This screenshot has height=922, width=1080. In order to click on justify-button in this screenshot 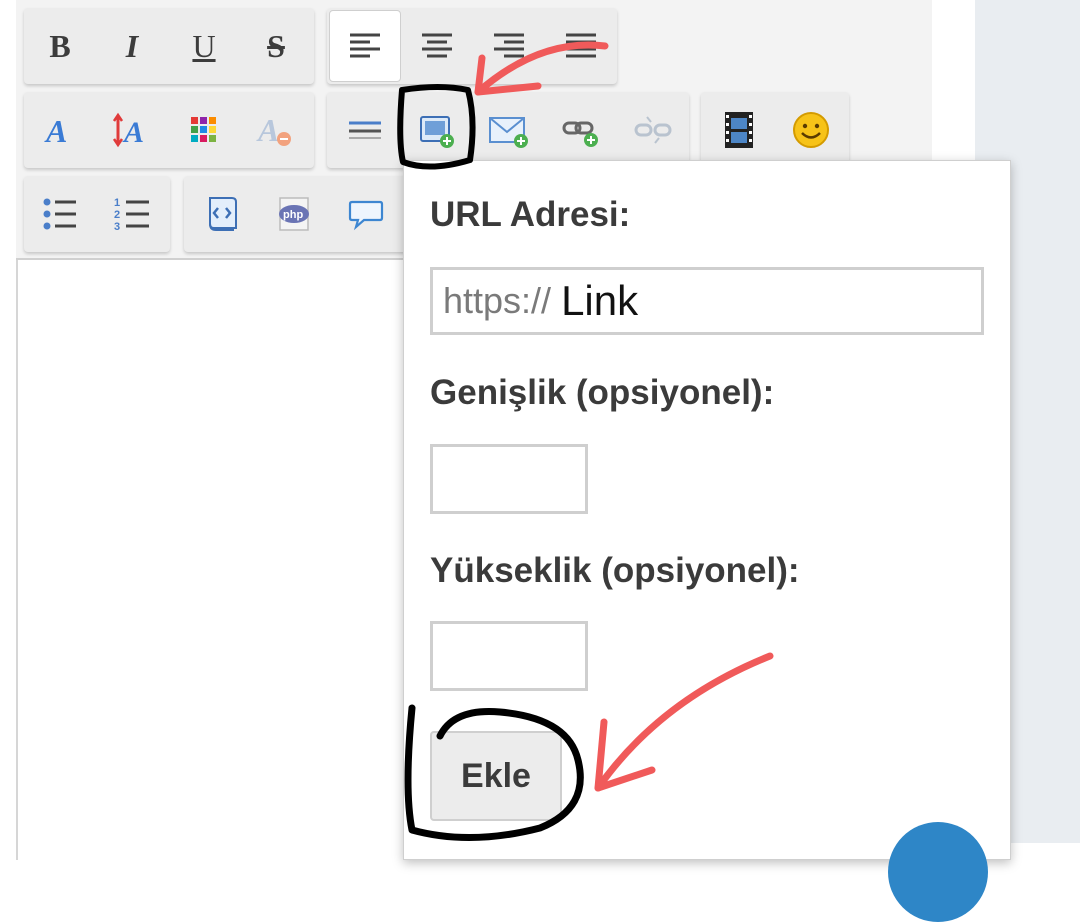, I will do `click(581, 46)`.